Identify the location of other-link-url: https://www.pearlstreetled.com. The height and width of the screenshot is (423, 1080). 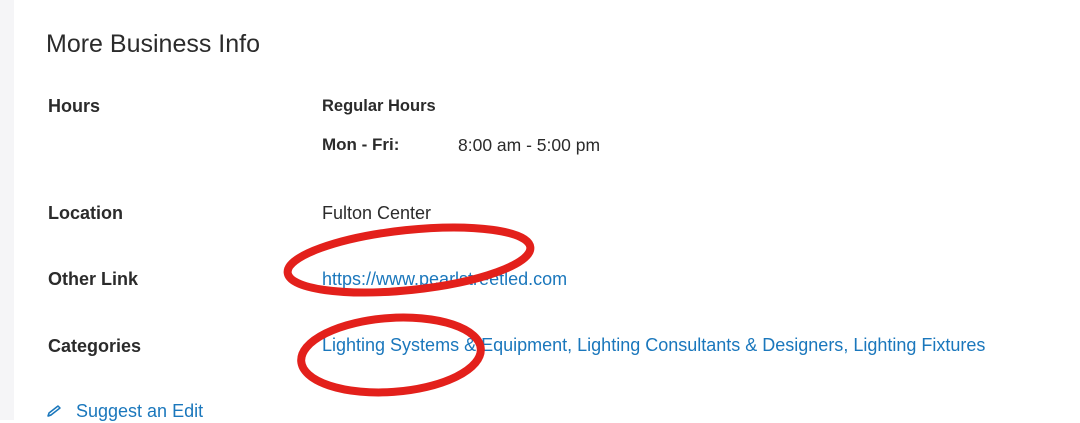
(444, 279).